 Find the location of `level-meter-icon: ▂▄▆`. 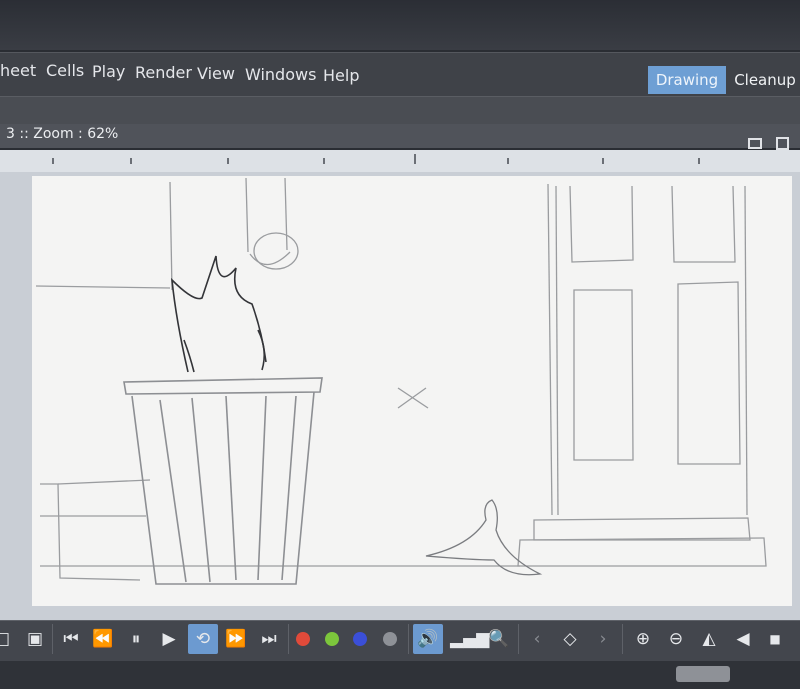

level-meter-icon: ▂▄▆ is located at coordinates (469, 639).